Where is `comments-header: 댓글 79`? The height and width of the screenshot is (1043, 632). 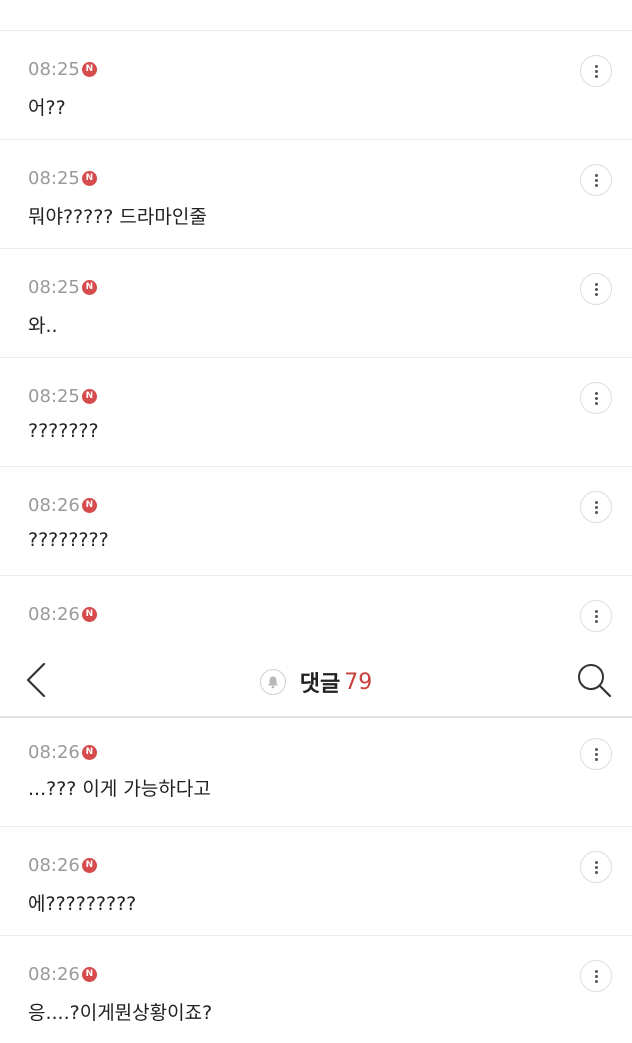
comments-header: 댓글 79 is located at coordinates (316, 682).